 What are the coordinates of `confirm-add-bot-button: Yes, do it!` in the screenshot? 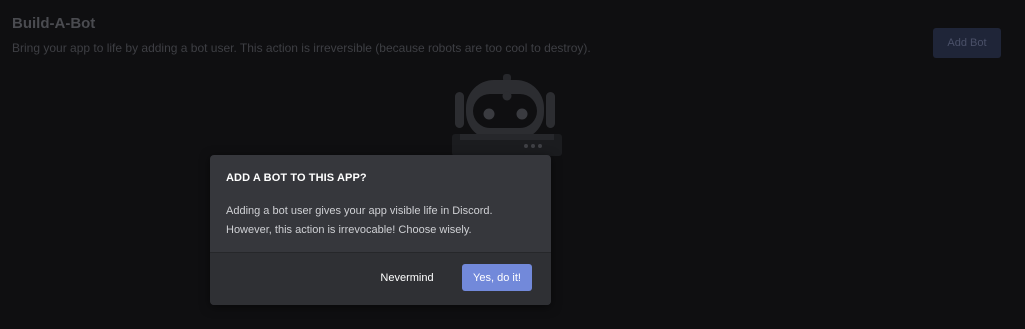 It's located at (497, 277).